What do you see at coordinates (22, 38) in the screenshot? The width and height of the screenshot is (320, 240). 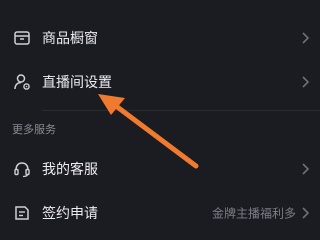 I see `storefront-icon` at bounding box center [22, 38].